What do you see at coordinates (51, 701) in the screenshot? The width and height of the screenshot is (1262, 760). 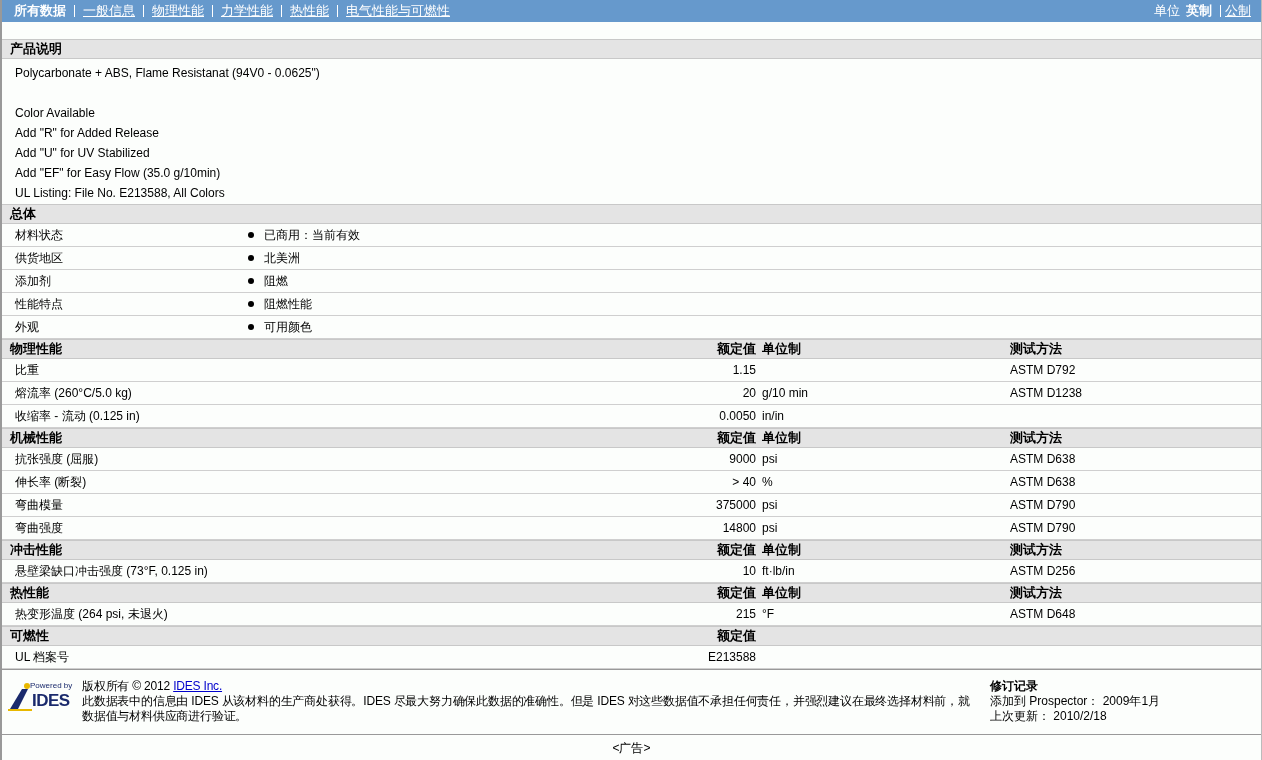 I see `logo-text: IDES` at bounding box center [51, 701].